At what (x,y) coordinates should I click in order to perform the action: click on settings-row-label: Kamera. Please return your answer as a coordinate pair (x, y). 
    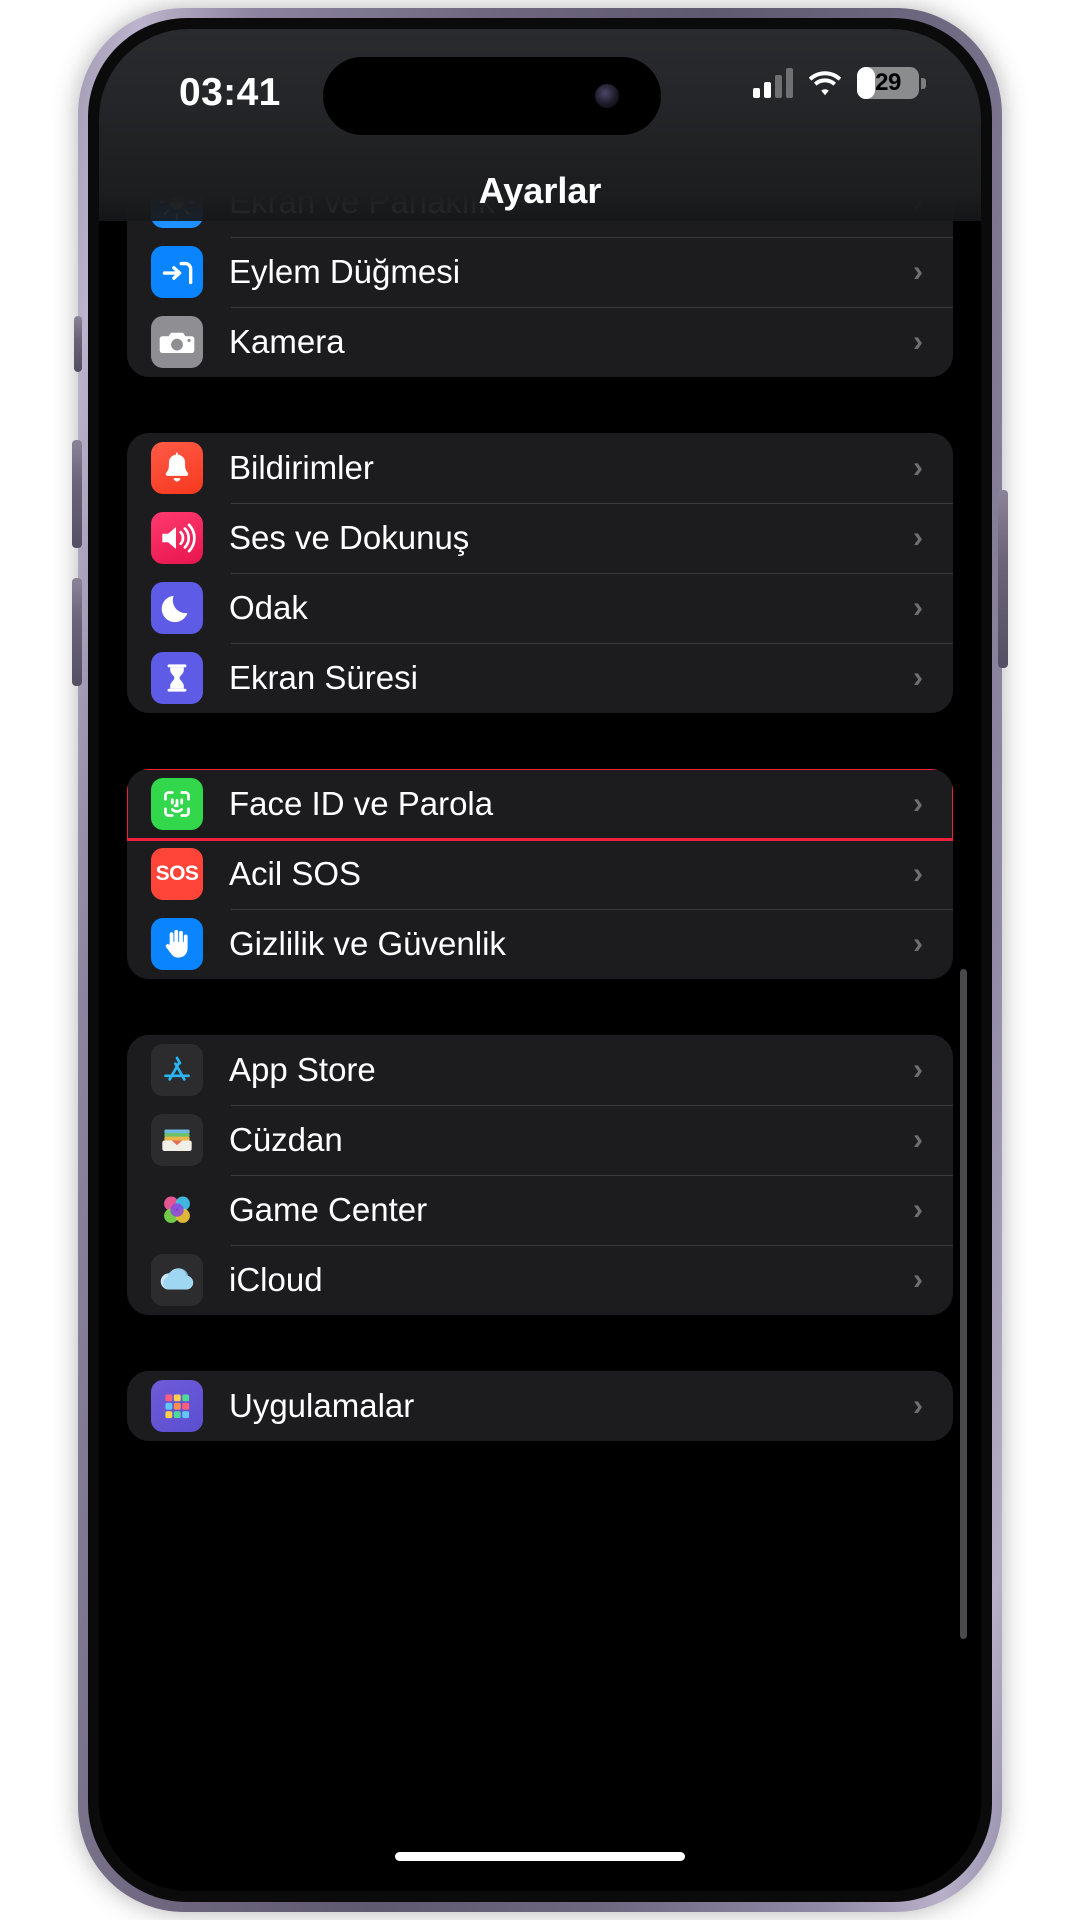
    Looking at the image, I should click on (287, 341).